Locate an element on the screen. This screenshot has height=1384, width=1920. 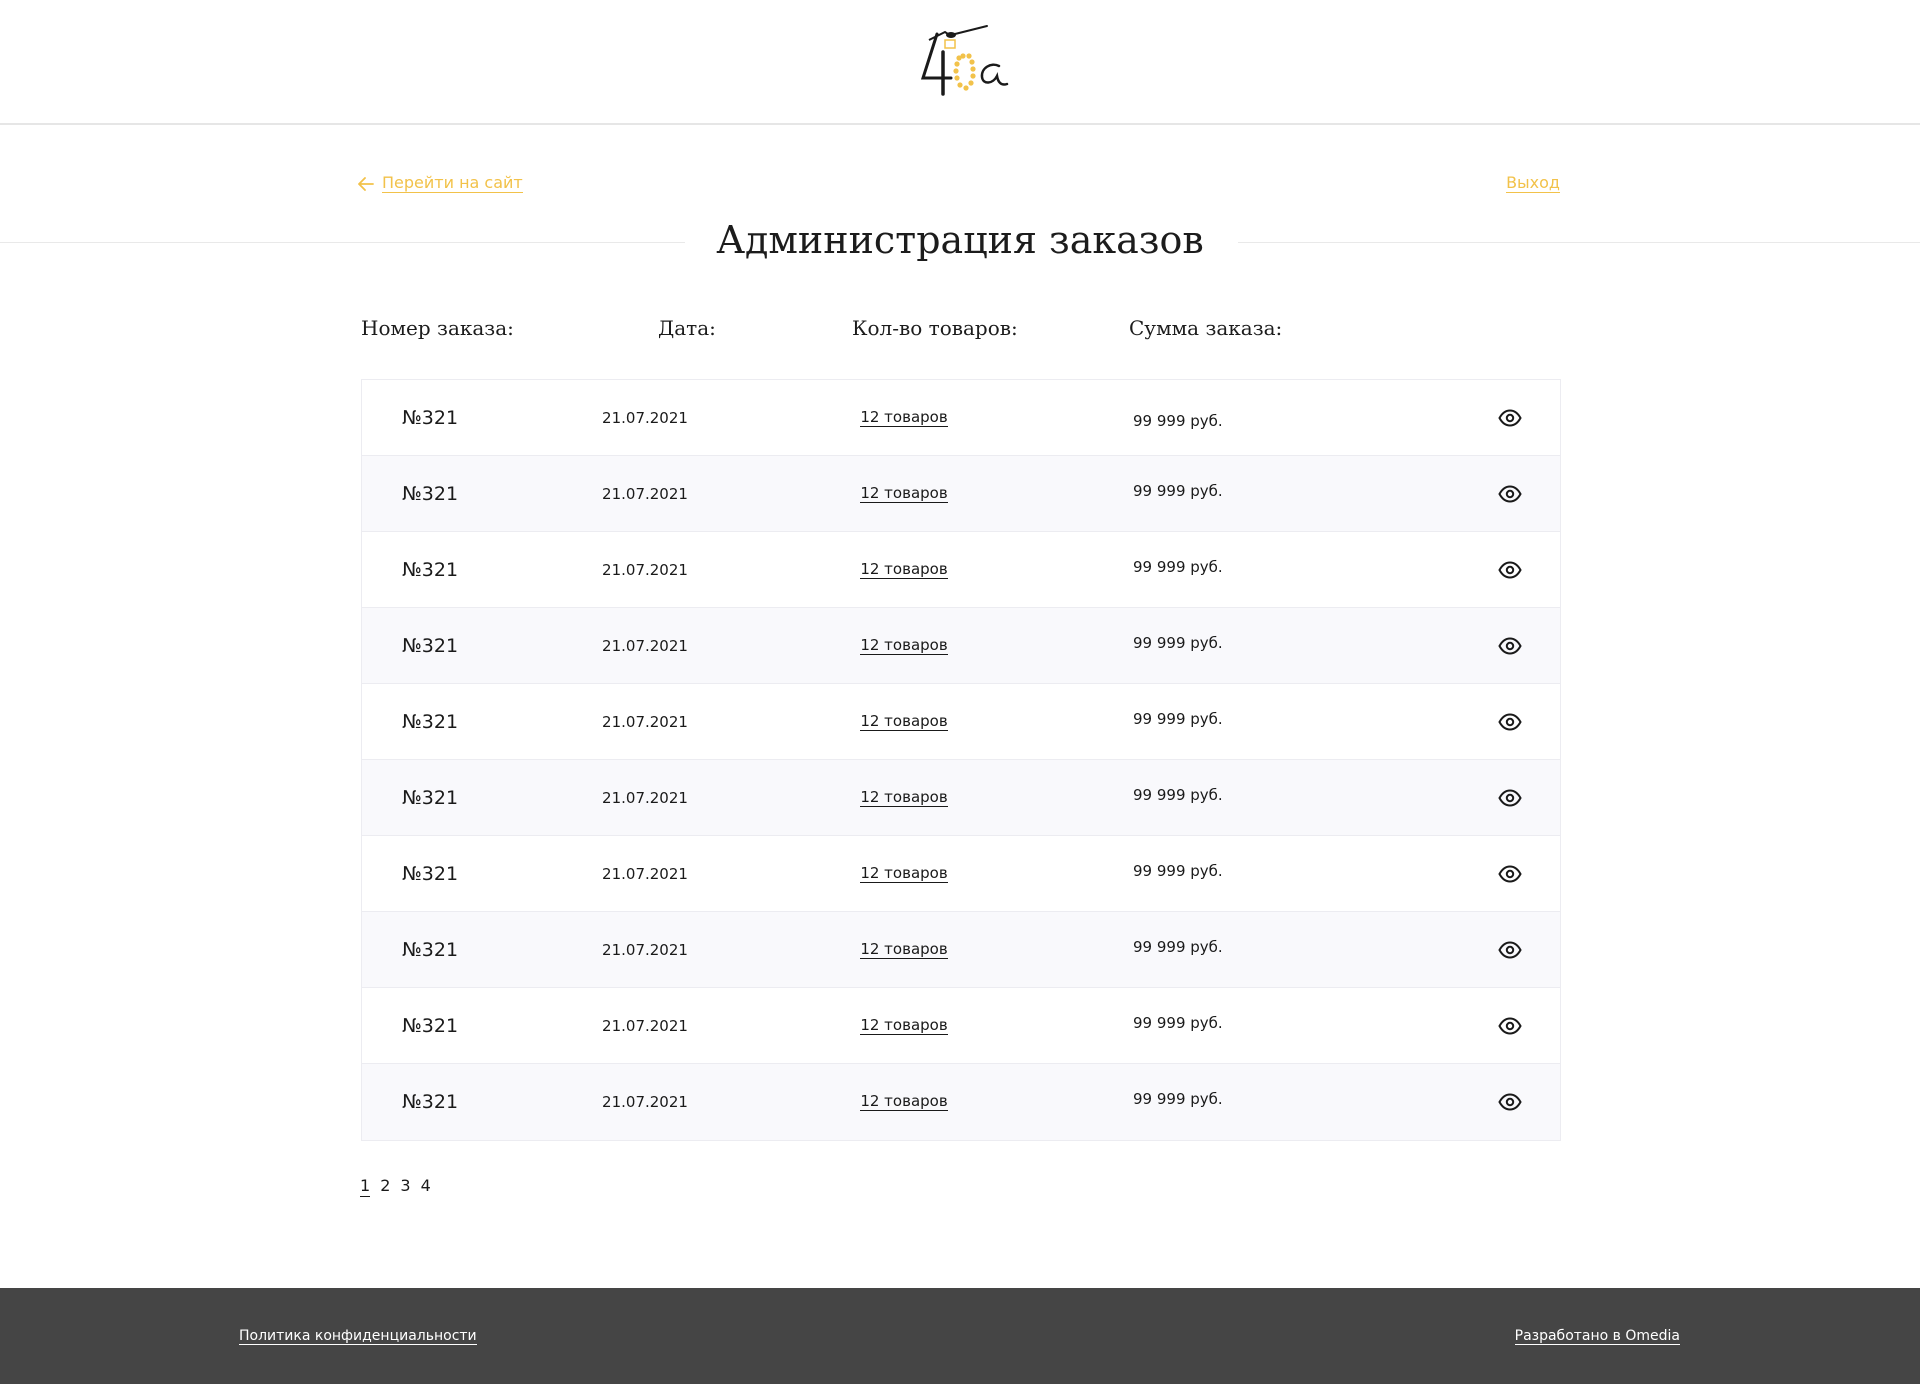
column-header-date: Дата: is located at coordinates (687, 328).